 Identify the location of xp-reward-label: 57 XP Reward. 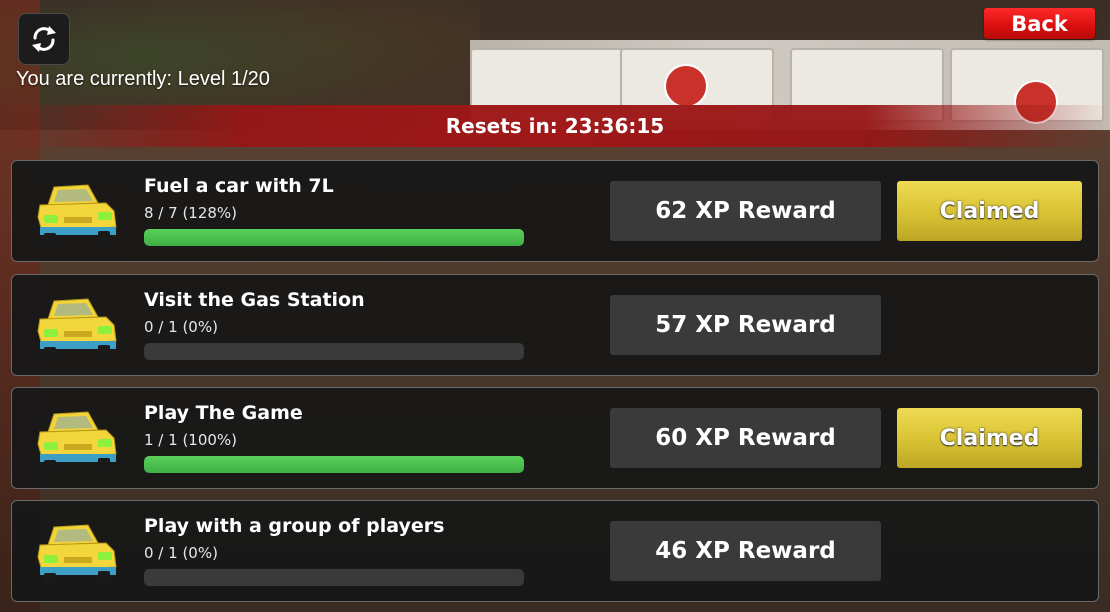
(745, 325).